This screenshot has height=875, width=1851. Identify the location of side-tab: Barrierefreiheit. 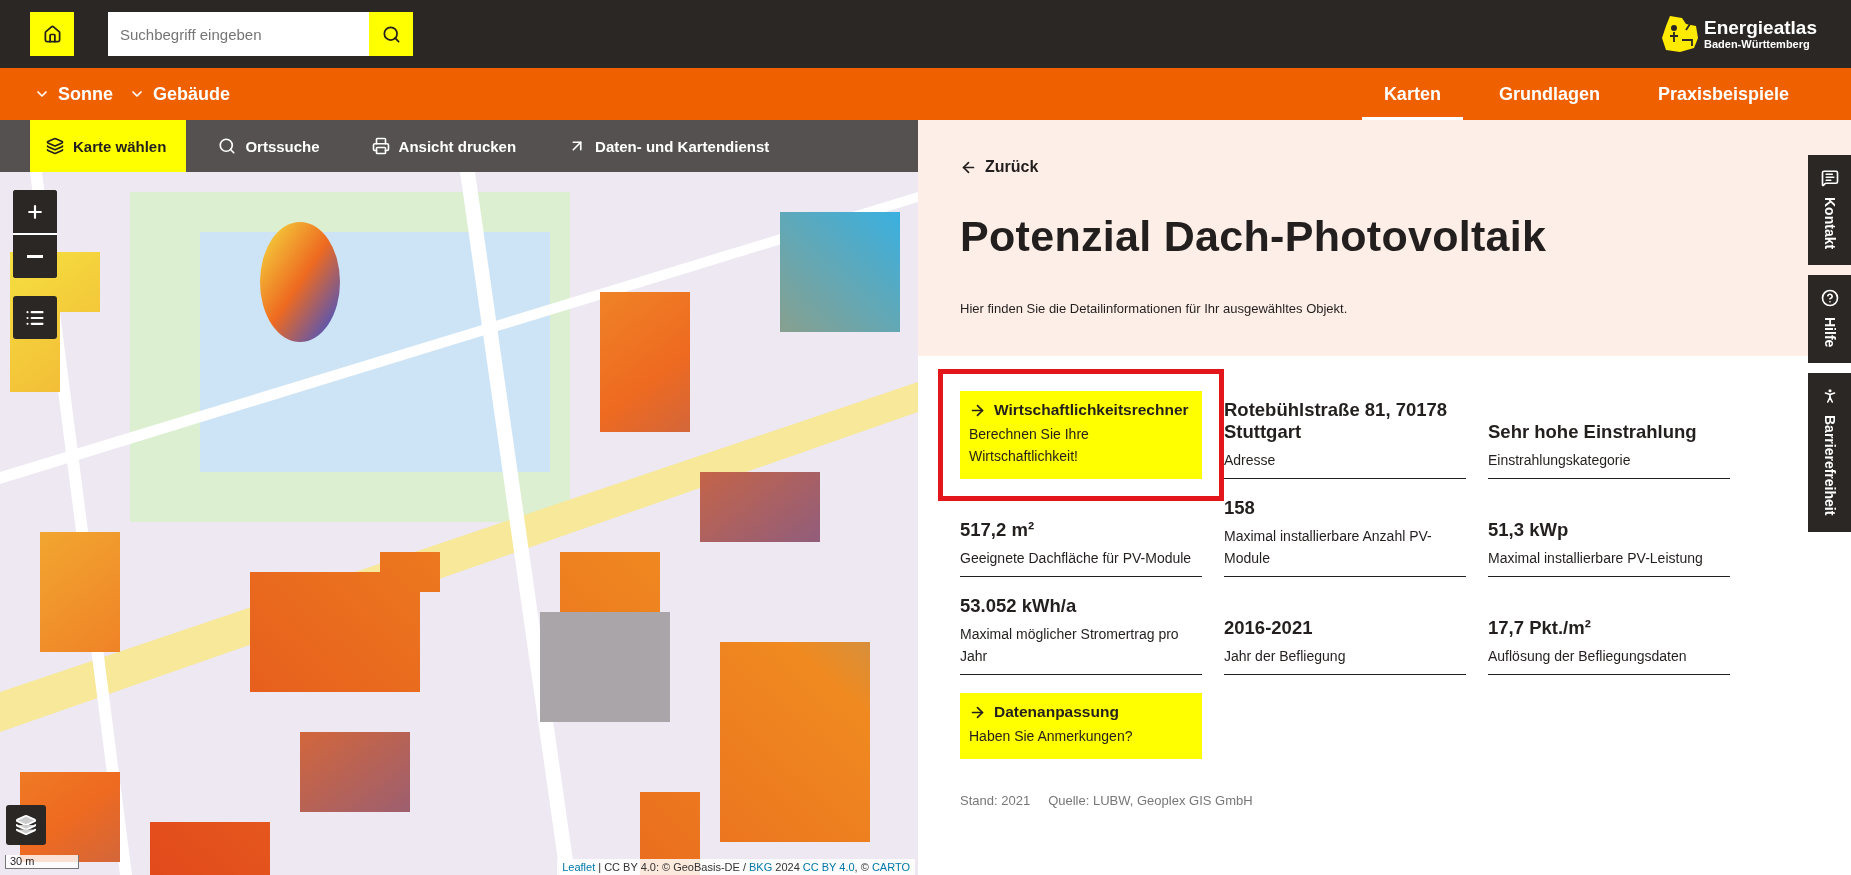
(1829, 452).